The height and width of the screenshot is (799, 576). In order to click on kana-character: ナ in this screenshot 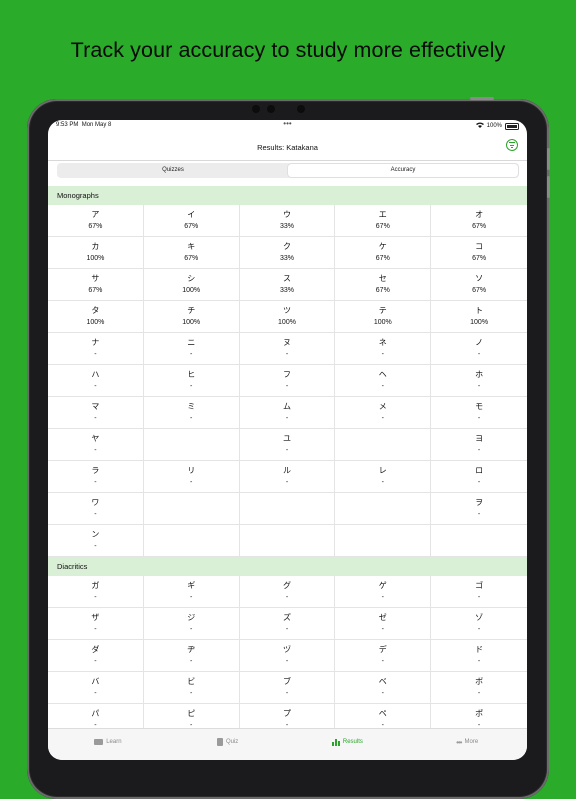, I will do `click(95, 342)`.